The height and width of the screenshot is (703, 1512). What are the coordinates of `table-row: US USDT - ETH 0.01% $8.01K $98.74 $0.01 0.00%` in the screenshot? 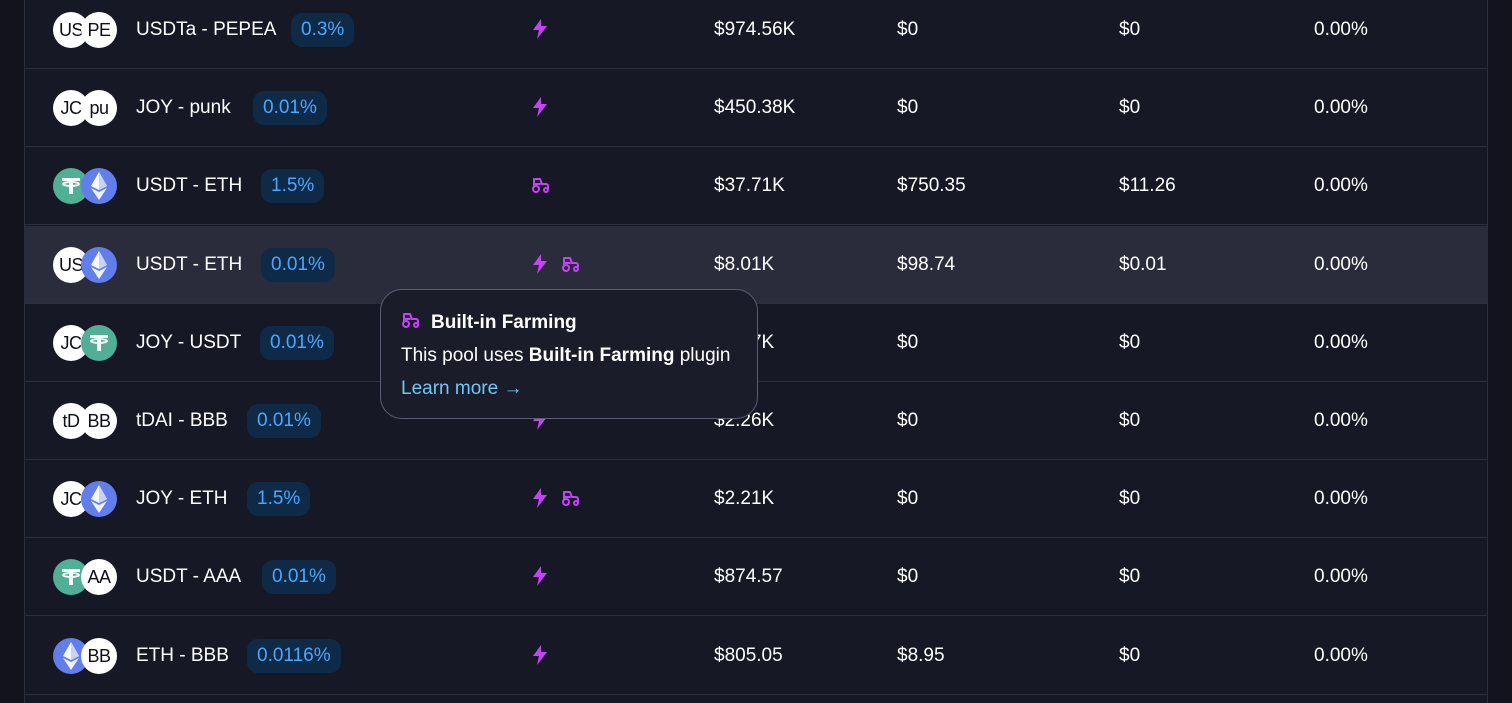 It's located at (756, 265).